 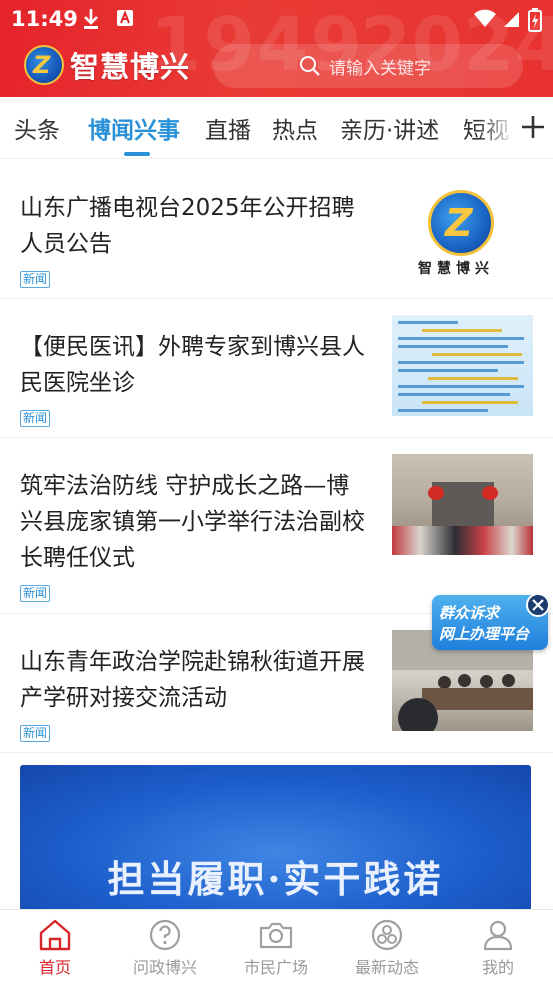 I want to click on search-bar: 请输入关键字, so click(x=368, y=66).